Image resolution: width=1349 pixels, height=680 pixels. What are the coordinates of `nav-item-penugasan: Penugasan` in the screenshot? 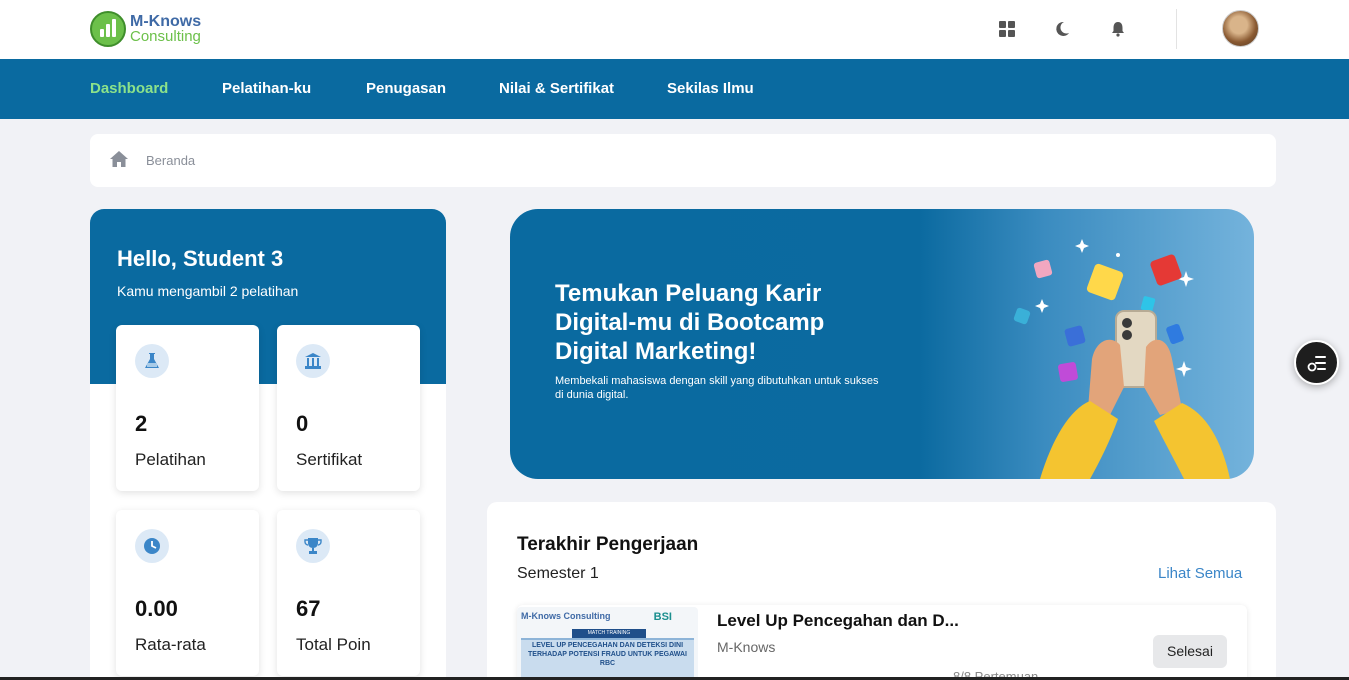 It's located at (406, 88).